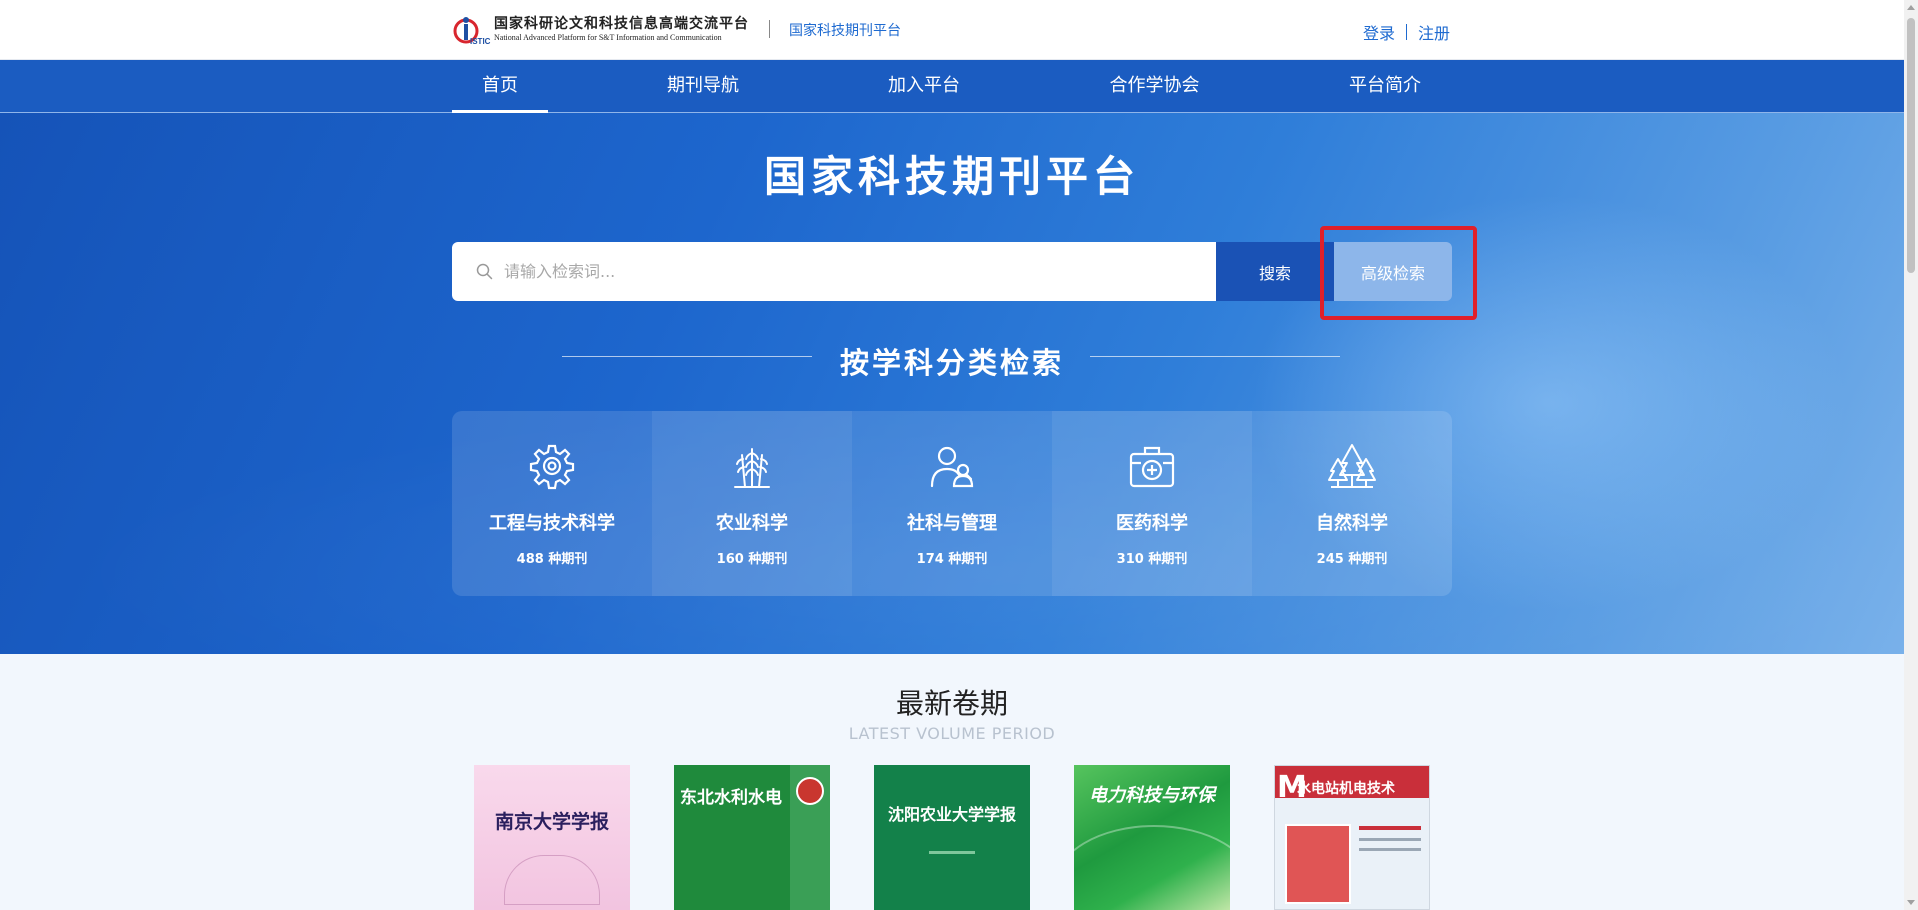 The image size is (1918, 910). Describe the element at coordinates (1911, 902) in the screenshot. I see `scroll-down-arrow-icon` at that location.